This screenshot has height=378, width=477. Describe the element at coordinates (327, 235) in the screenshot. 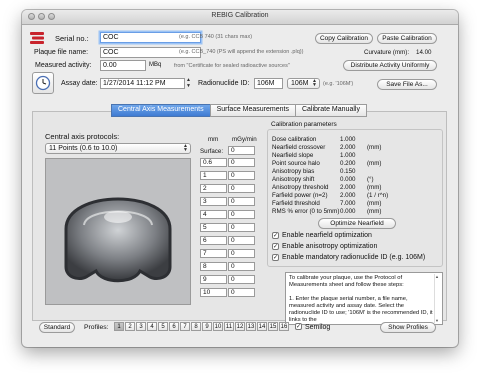

I see `nearfield-checkbox-label: Enable nearfield optimization` at that location.